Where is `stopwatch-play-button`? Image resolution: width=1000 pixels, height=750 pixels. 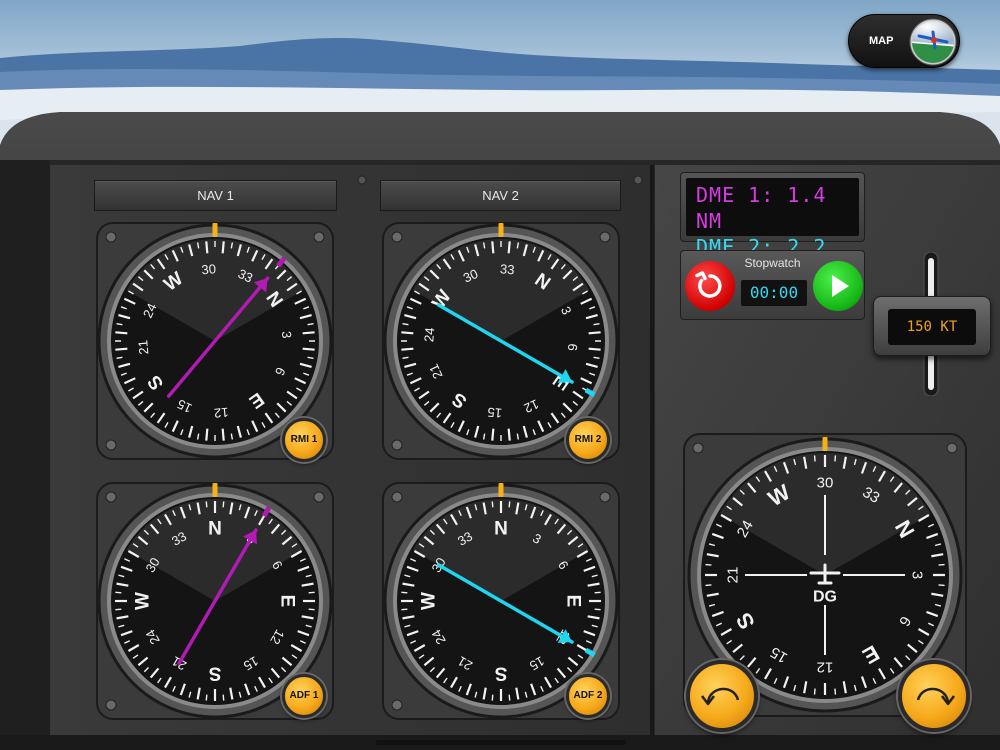
stopwatch-play-button is located at coordinates (838, 286).